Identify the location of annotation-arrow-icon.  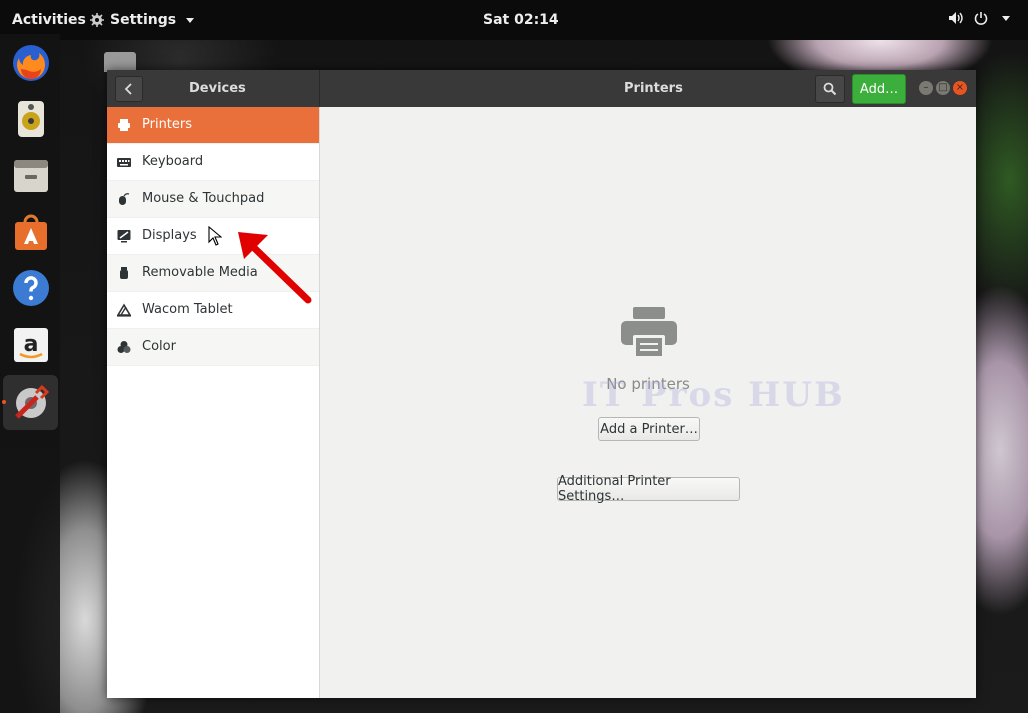
(275, 268).